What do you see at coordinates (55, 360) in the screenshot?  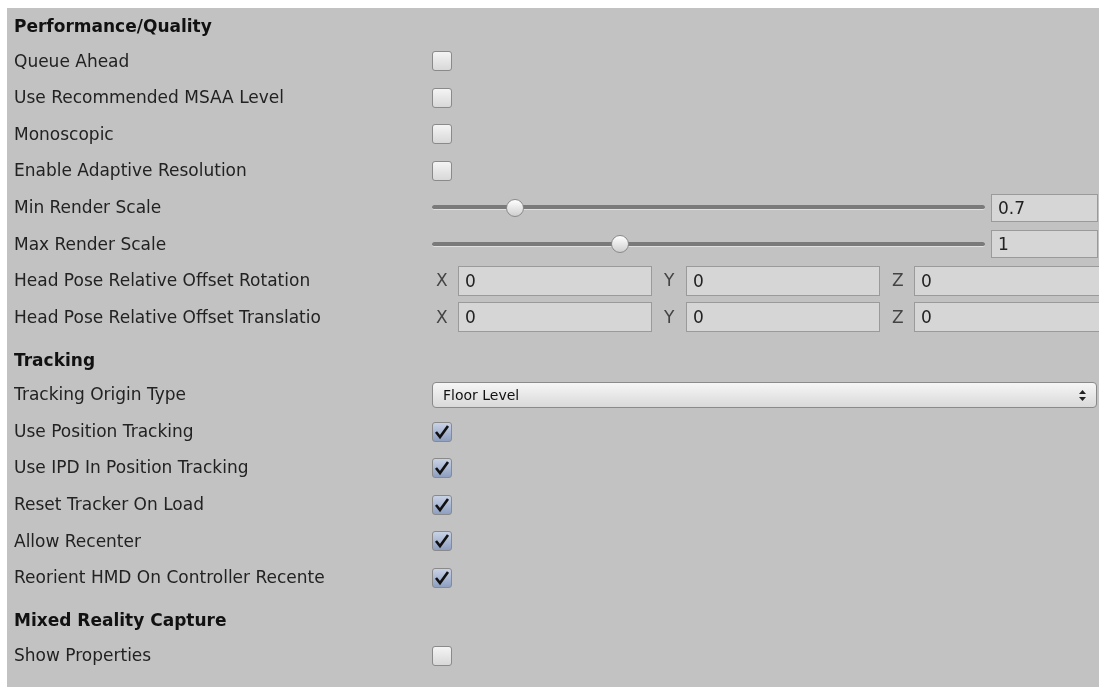 I see `section-heading: Tracking` at bounding box center [55, 360].